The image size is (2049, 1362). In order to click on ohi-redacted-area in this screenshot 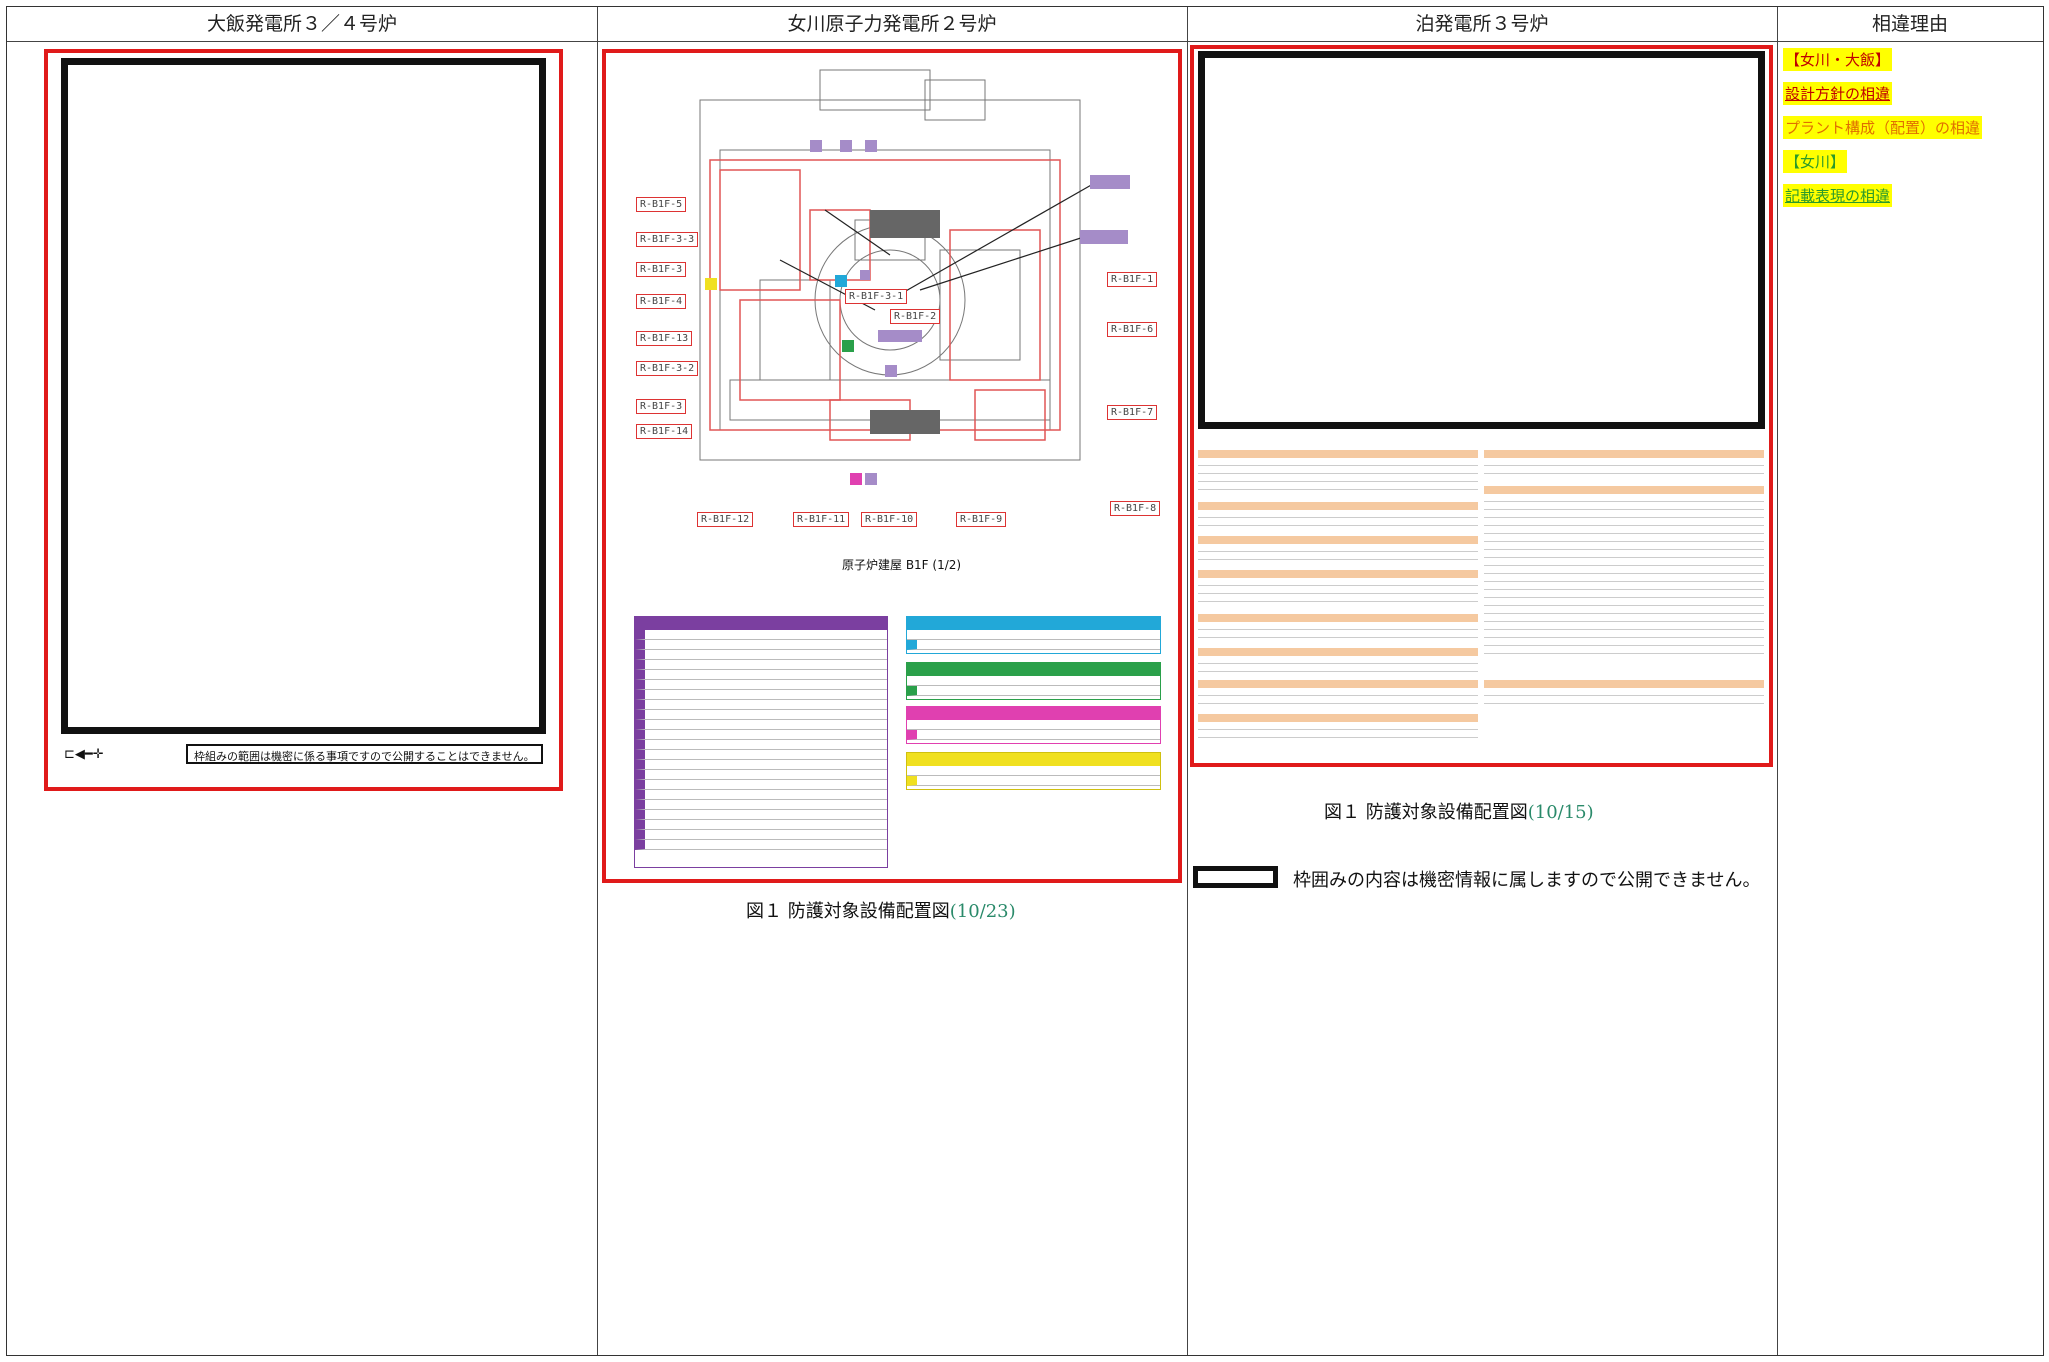, I will do `click(303, 396)`.